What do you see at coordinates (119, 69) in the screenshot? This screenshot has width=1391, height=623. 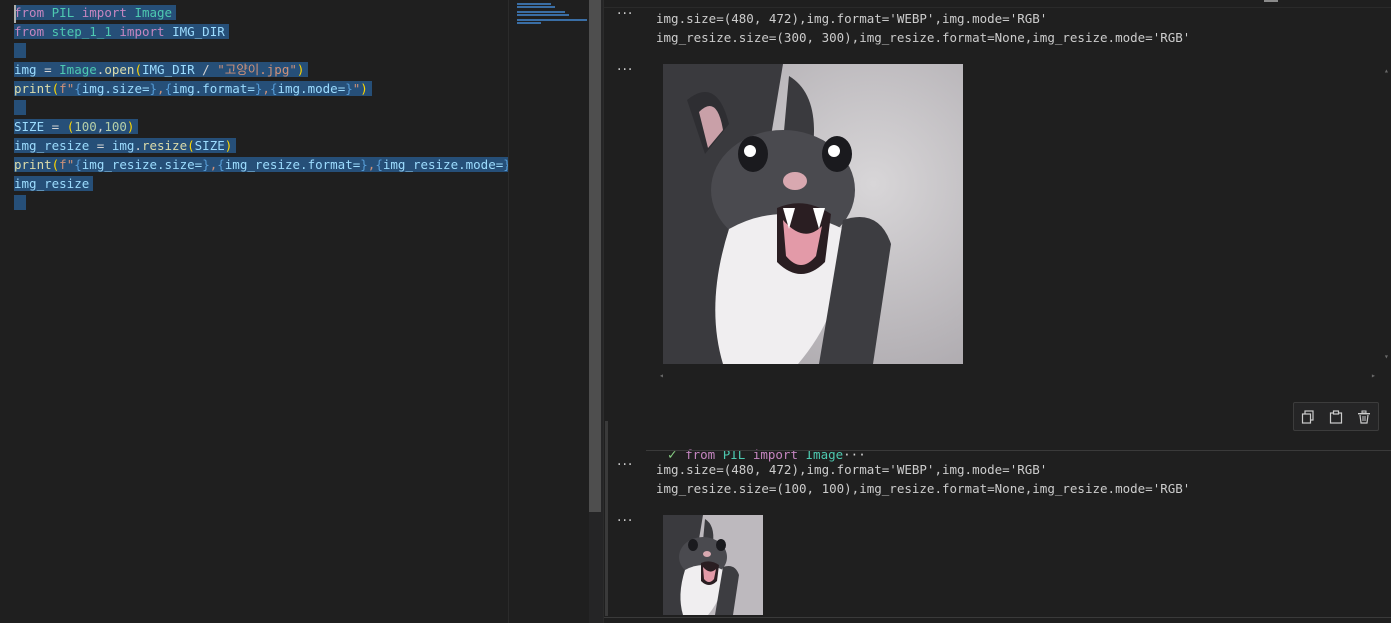 I see `code-token: open` at bounding box center [119, 69].